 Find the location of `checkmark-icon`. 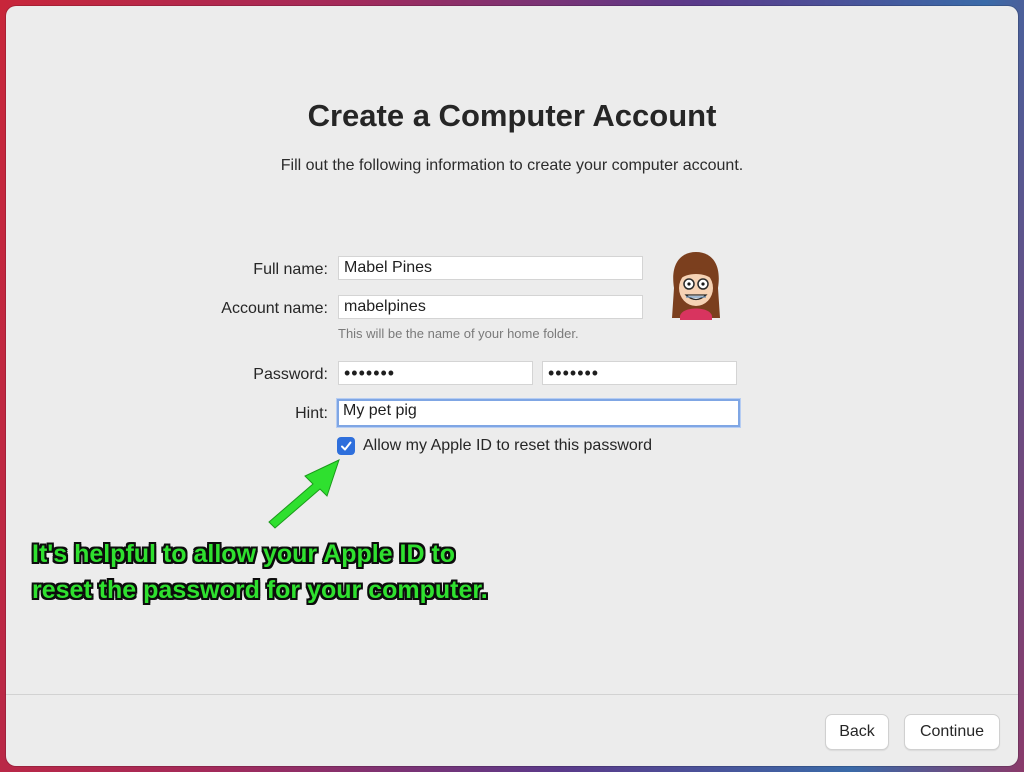

checkmark-icon is located at coordinates (346, 446).